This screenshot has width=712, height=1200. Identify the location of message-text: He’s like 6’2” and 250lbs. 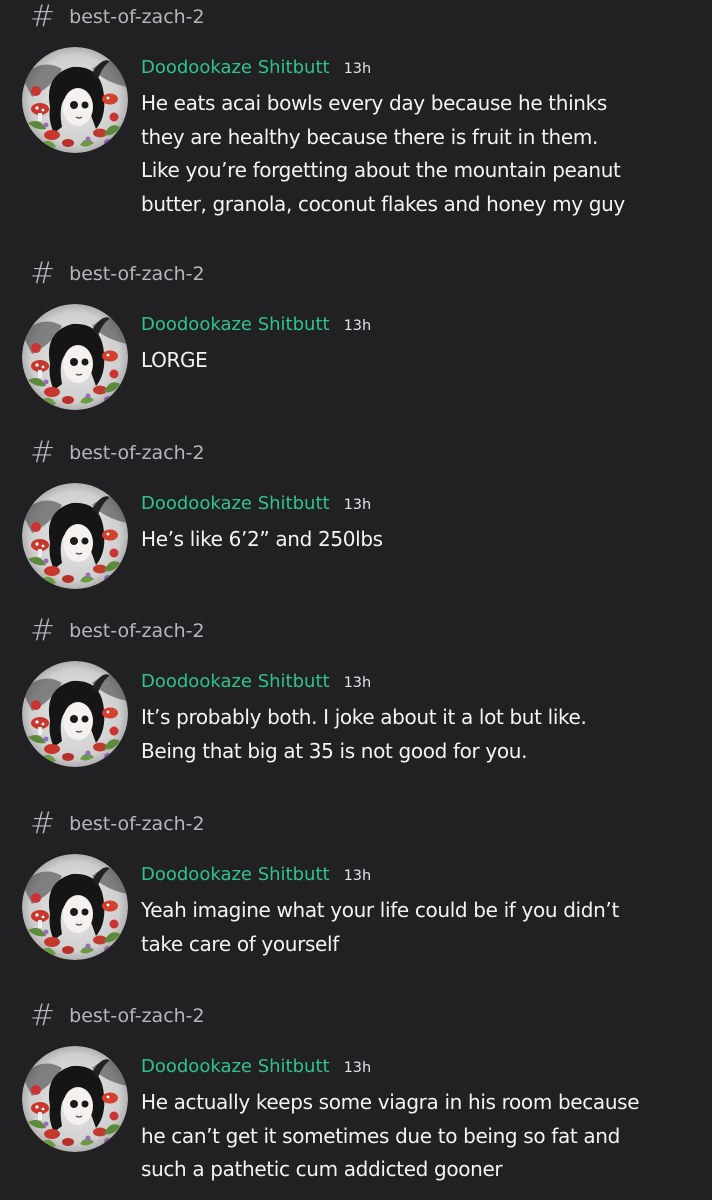
(262, 539).